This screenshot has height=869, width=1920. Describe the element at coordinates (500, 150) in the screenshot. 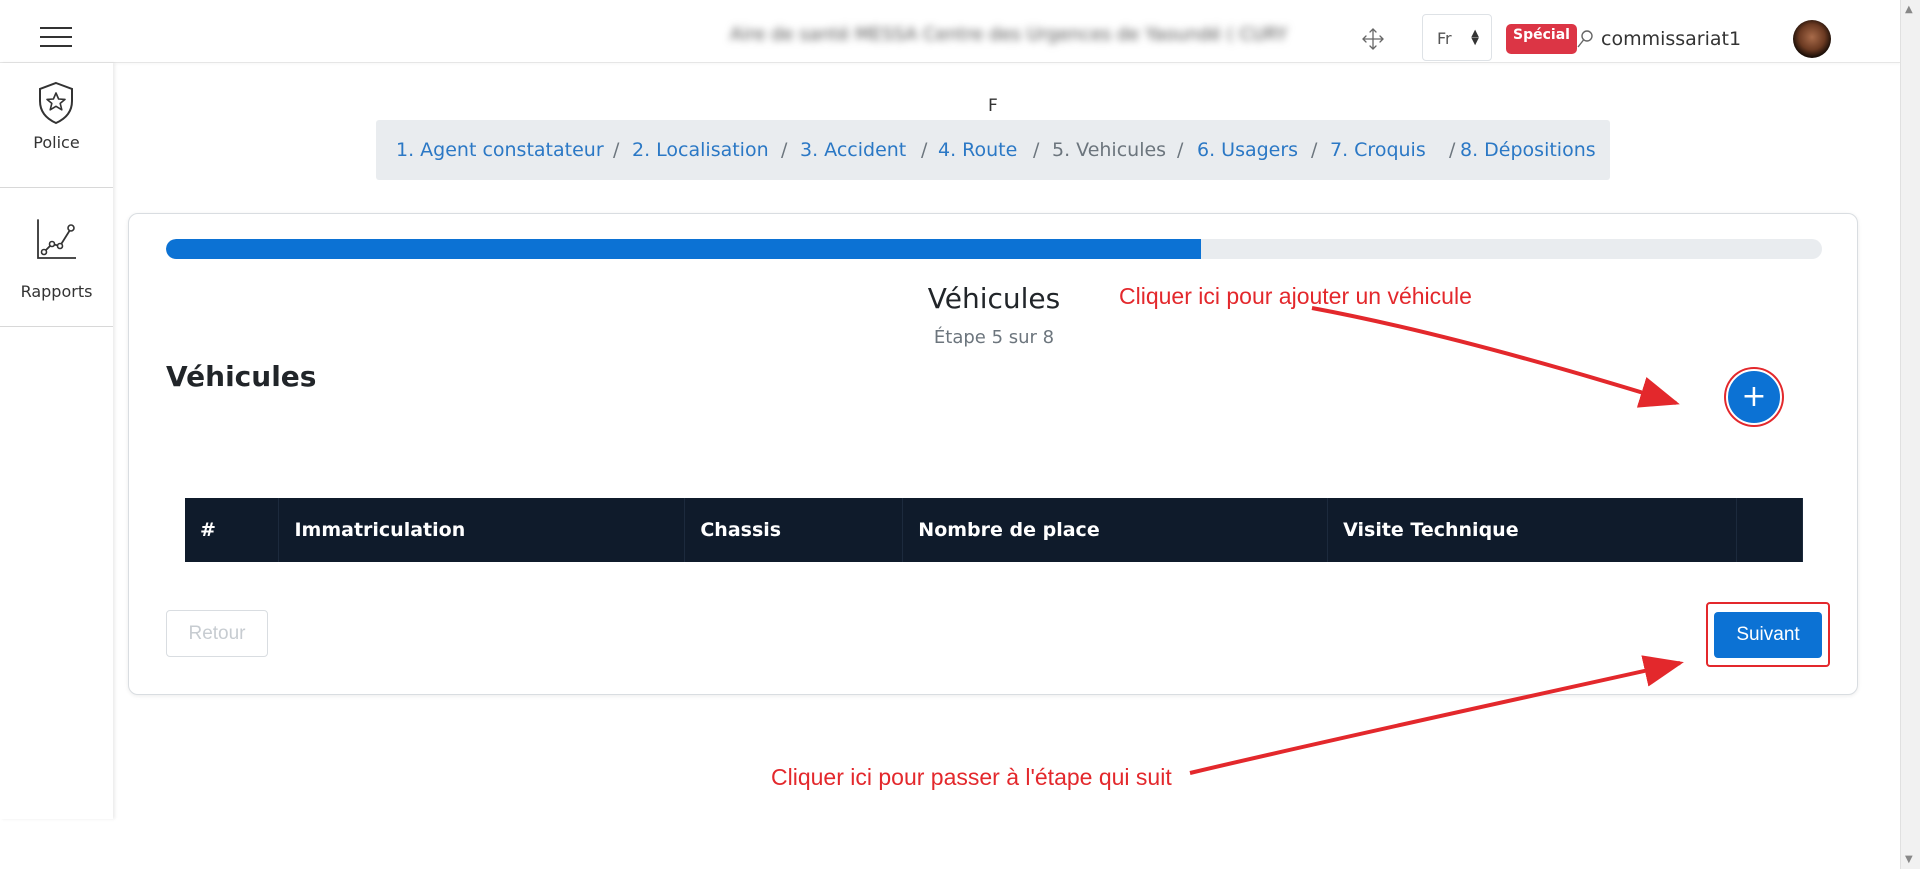

I see `breadcrumb-step-1: 1. Agent constatateur` at that location.